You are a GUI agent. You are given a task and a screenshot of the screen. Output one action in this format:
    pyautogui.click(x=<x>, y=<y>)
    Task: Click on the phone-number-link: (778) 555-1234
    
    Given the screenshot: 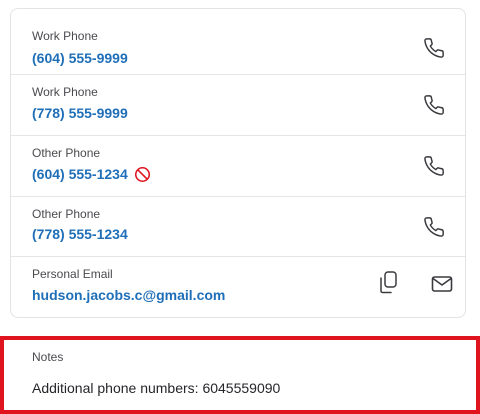 What is the action you would take?
    pyautogui.click(x=80, y=234)
    